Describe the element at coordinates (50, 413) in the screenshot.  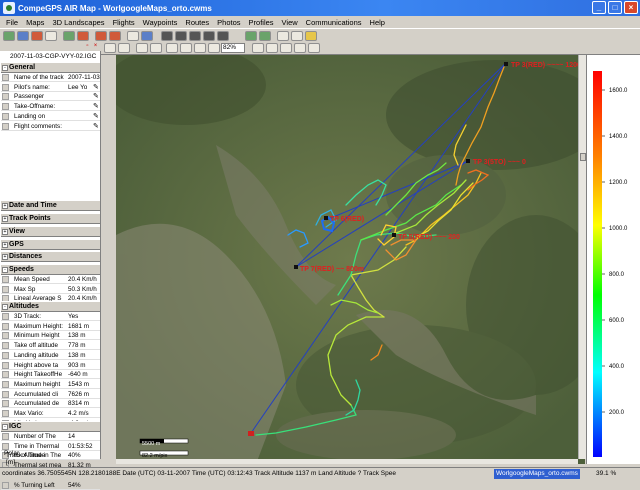
I see `property-row: Max Vario: 4.2 m/s` at that location.